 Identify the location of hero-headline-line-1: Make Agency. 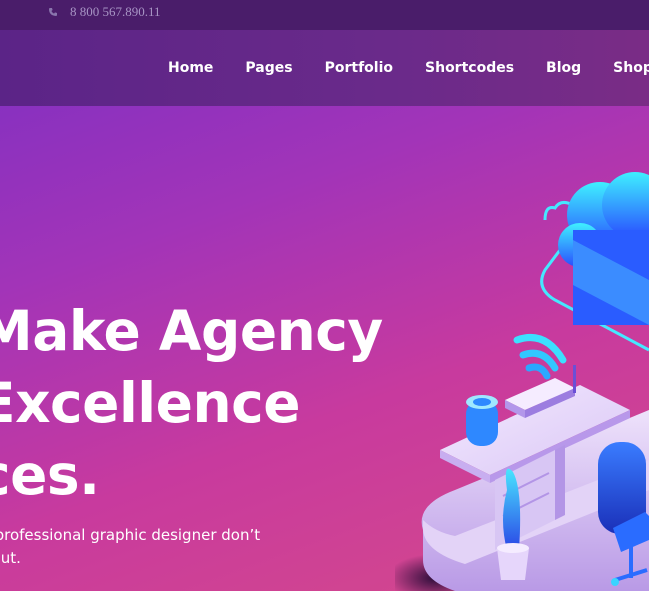
(191, 331).